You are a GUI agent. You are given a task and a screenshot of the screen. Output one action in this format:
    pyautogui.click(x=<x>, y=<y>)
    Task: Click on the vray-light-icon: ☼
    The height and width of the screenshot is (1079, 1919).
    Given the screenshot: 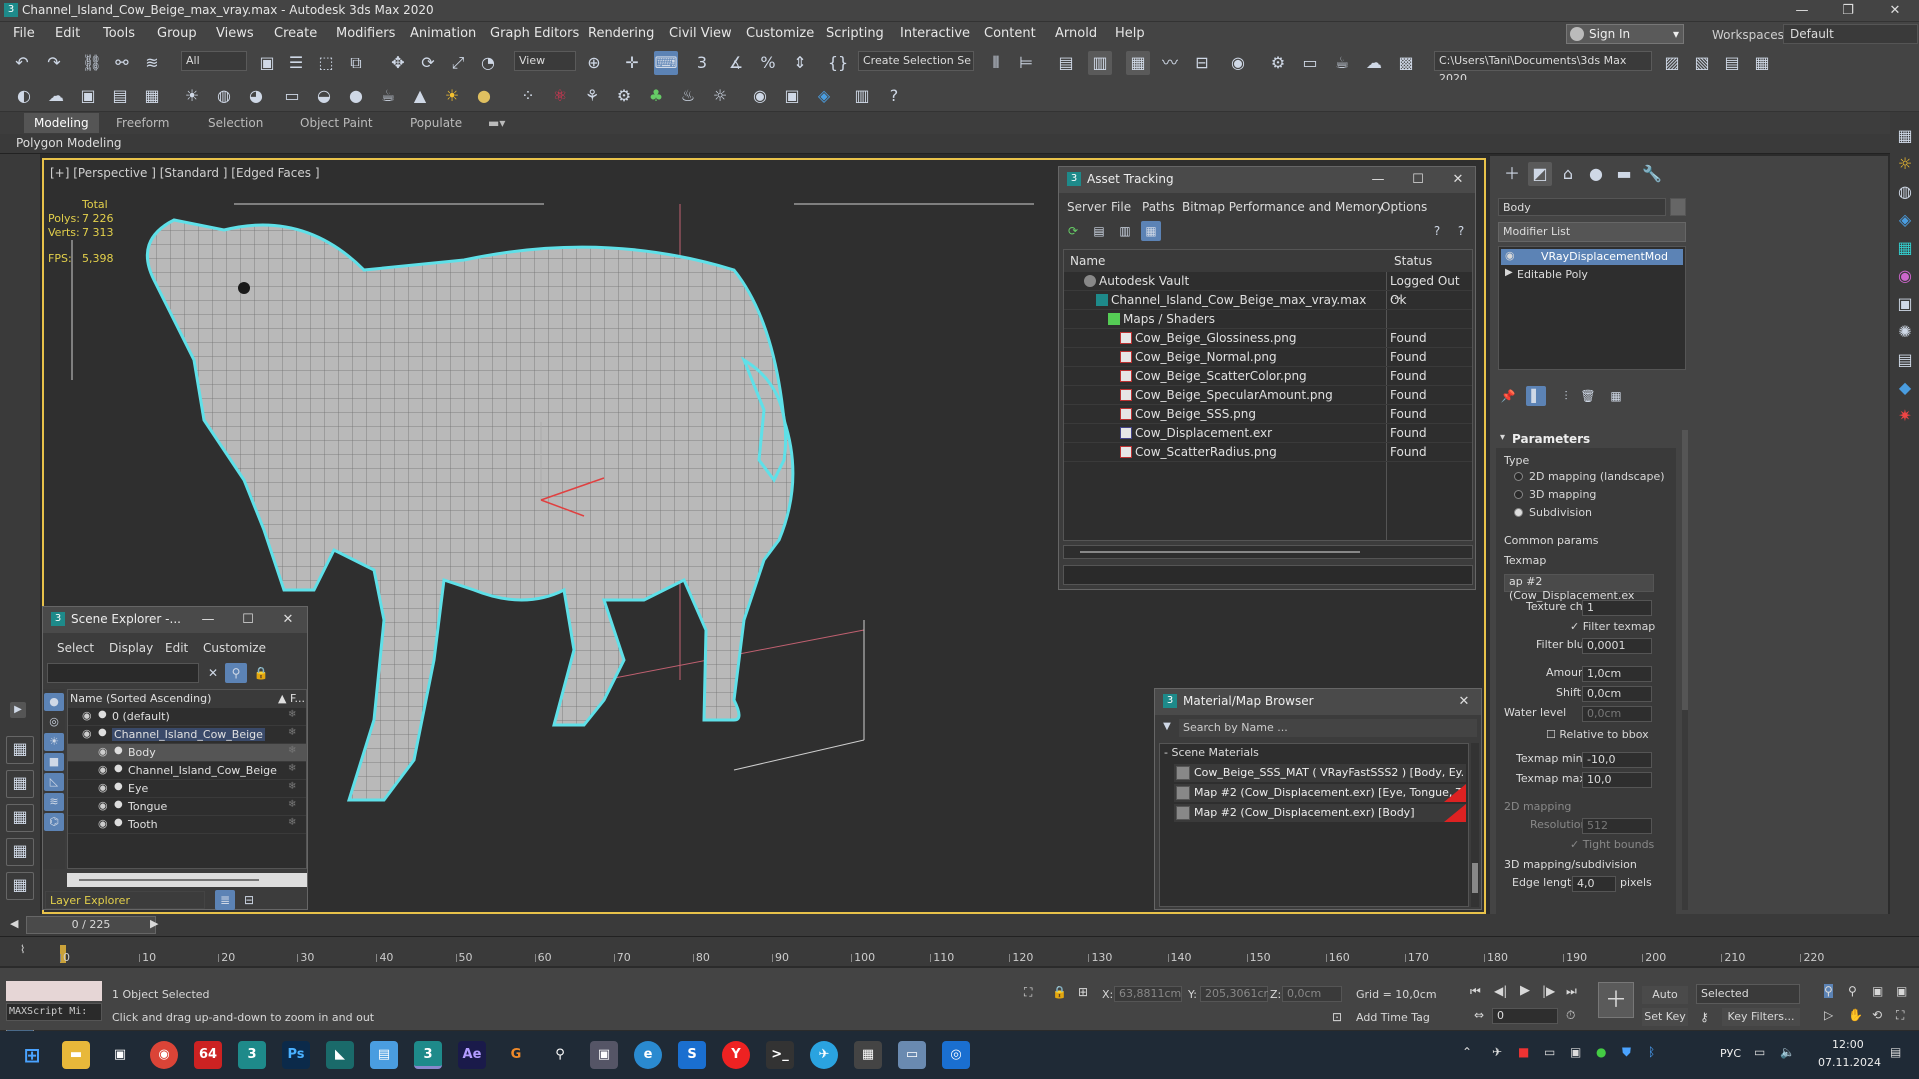 What is the action you would take?
    pyautogui.click(x=1905, y=164)
    